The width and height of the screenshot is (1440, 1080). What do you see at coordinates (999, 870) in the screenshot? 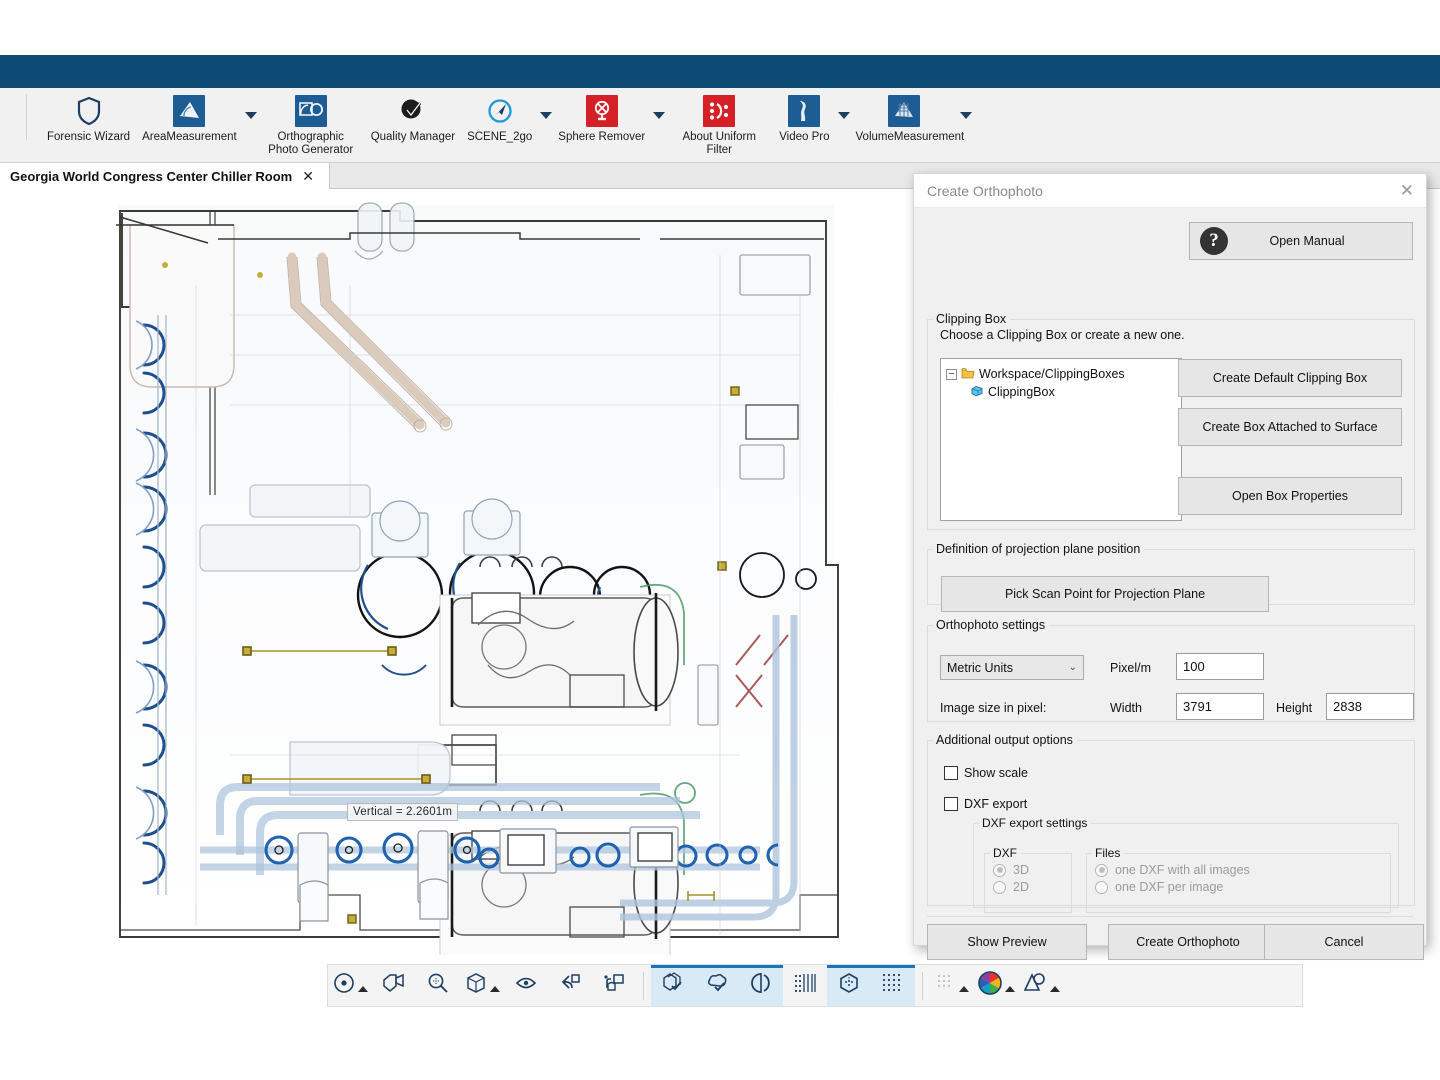
I see `dxf-3d-radio` at bounding box center [999, 870].